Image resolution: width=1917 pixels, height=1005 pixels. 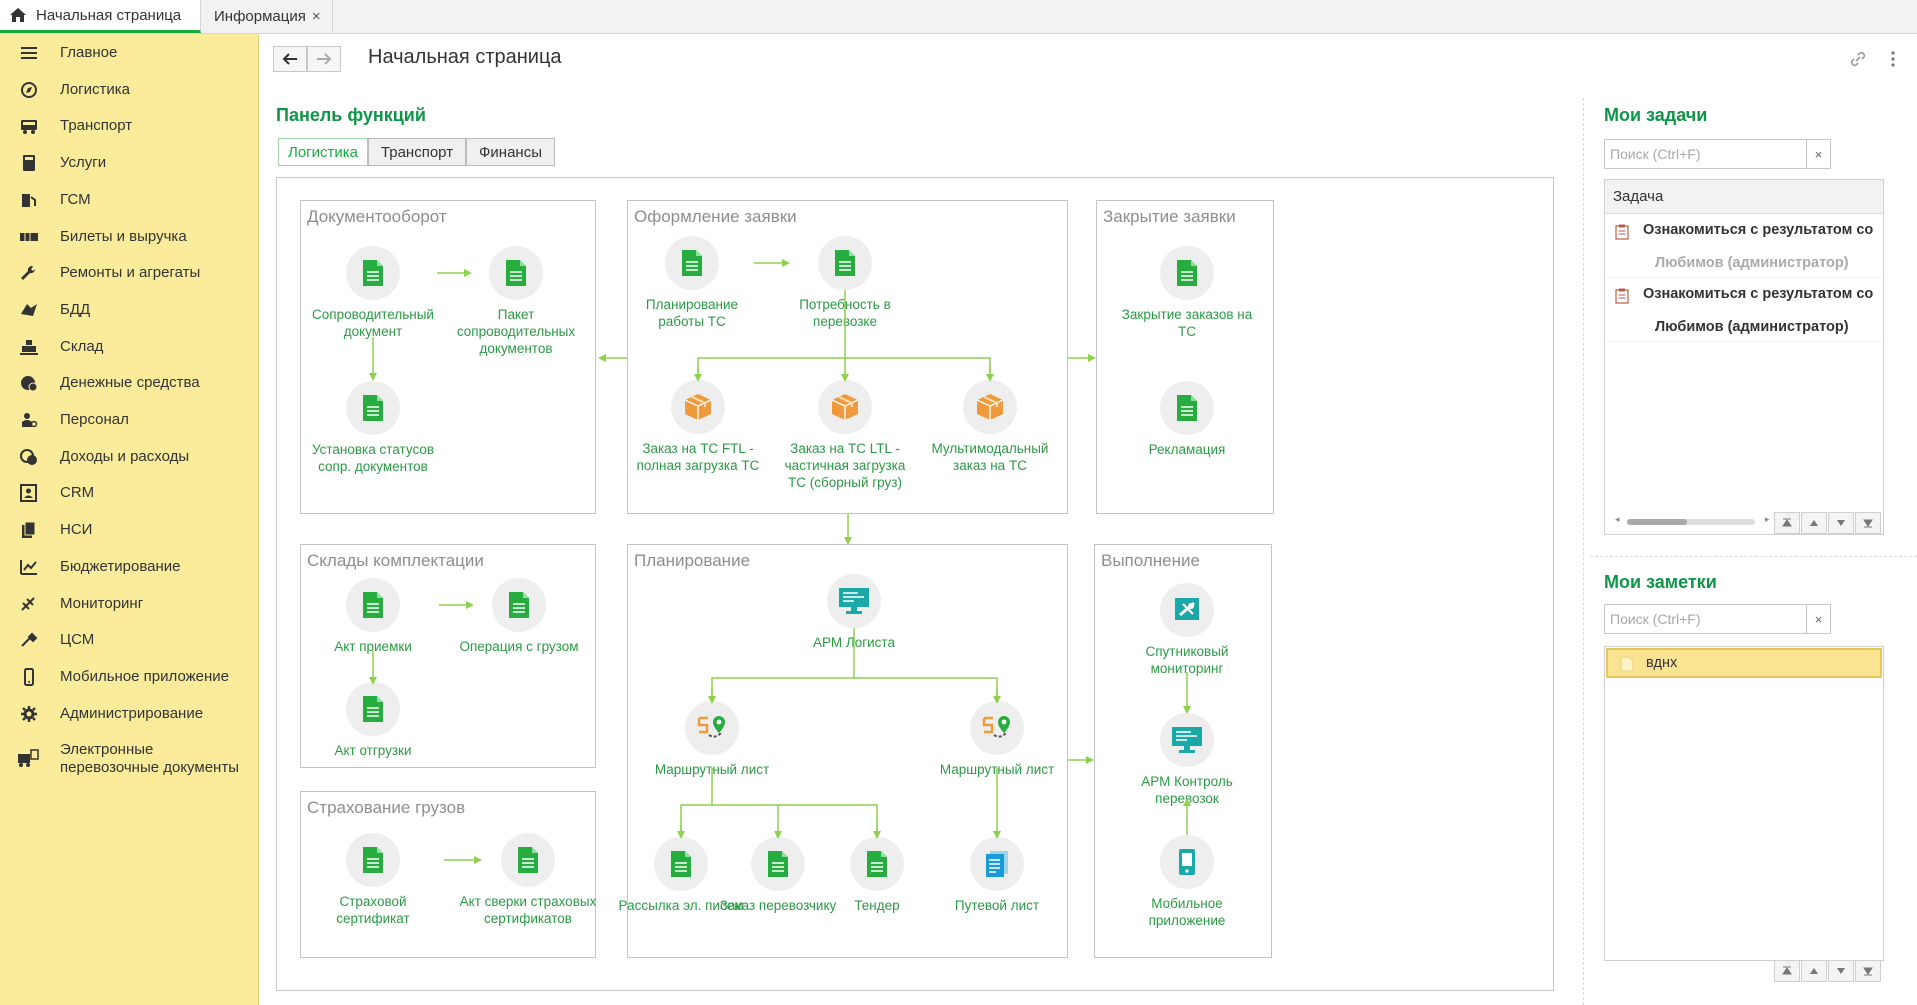 What do you see at coordinates (519, 616) in the screenshot?
I see `diagram-node-n12: Операция с грузом` at bounding box center [519, 616].